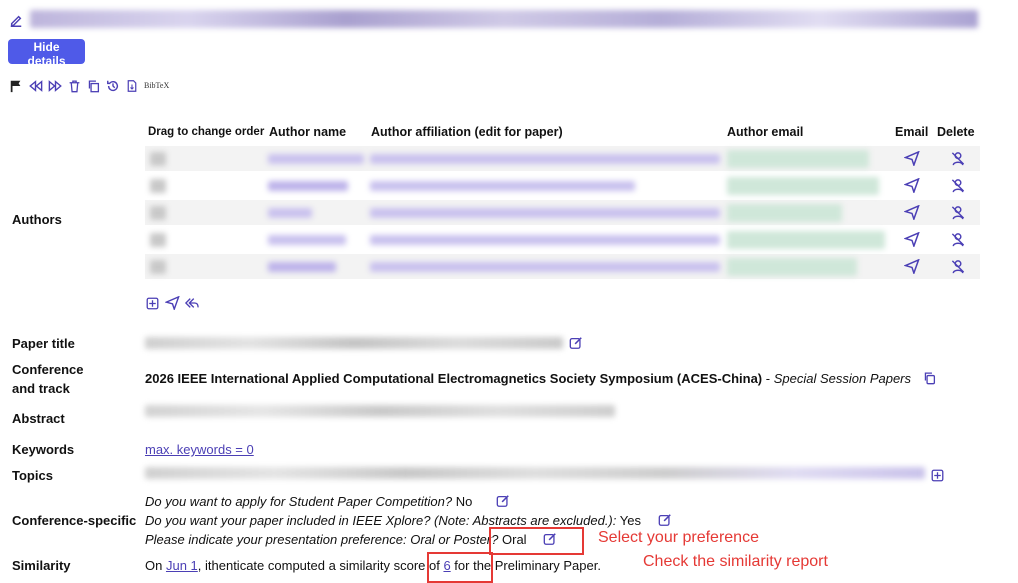  I want to click on history-icon, so click(113, 86).